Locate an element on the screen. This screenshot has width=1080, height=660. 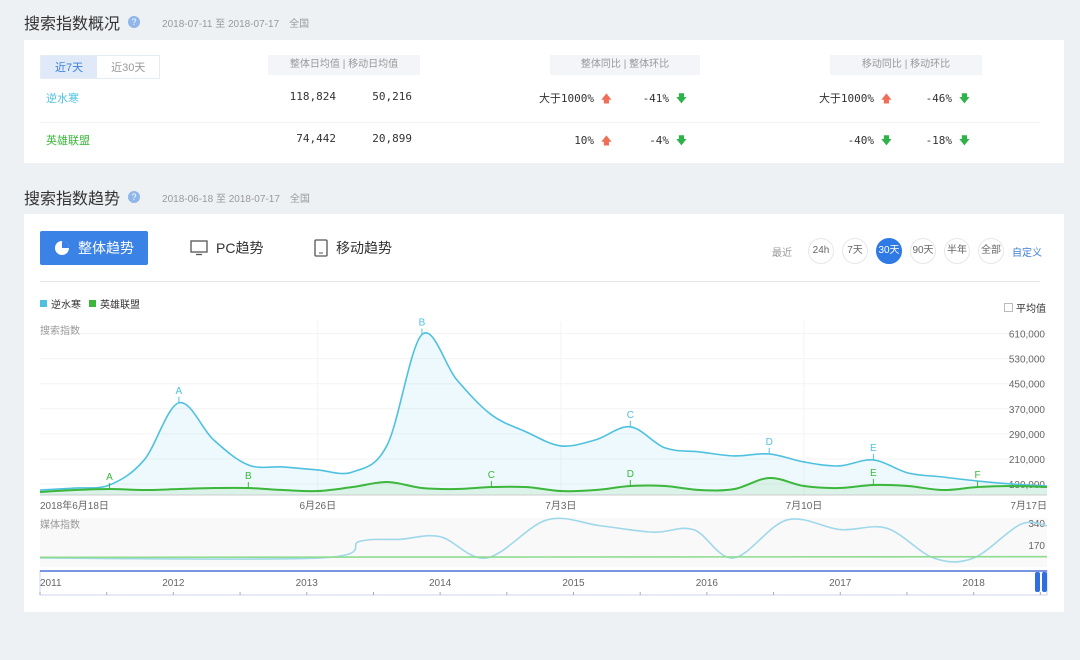
overall-yoy: 10% 🡅 is located at coordinates (593, 140).